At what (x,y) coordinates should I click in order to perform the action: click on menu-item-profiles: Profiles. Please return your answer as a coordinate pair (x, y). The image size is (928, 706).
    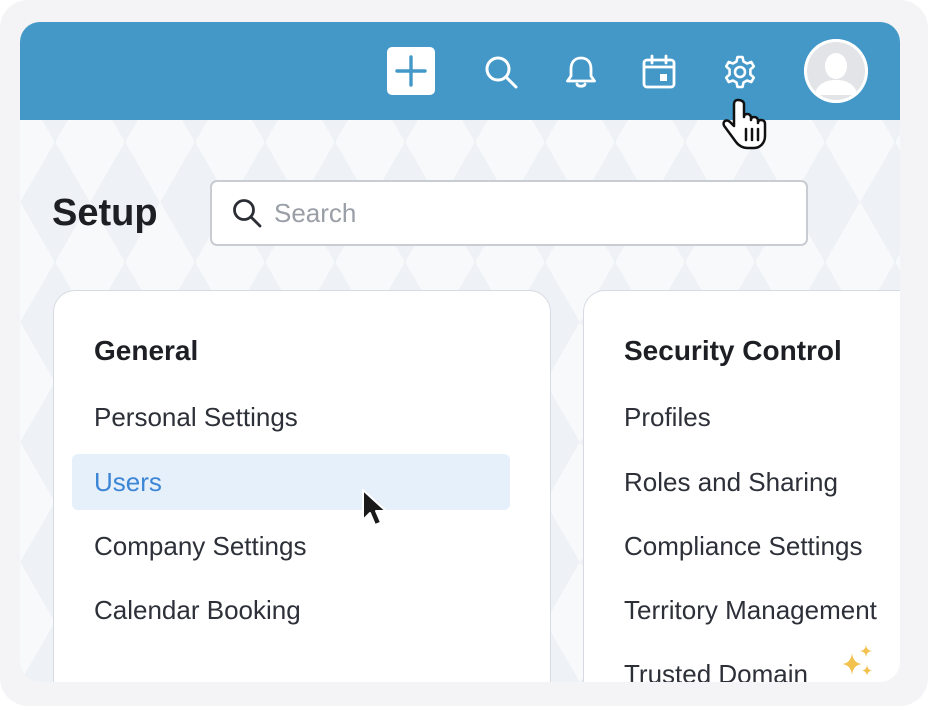
    Looking at the image, I should click on (751, 417).